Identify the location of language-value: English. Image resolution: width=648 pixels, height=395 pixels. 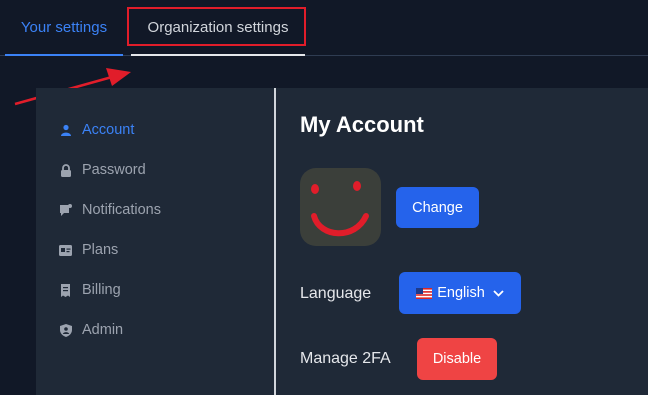
(461, 293).